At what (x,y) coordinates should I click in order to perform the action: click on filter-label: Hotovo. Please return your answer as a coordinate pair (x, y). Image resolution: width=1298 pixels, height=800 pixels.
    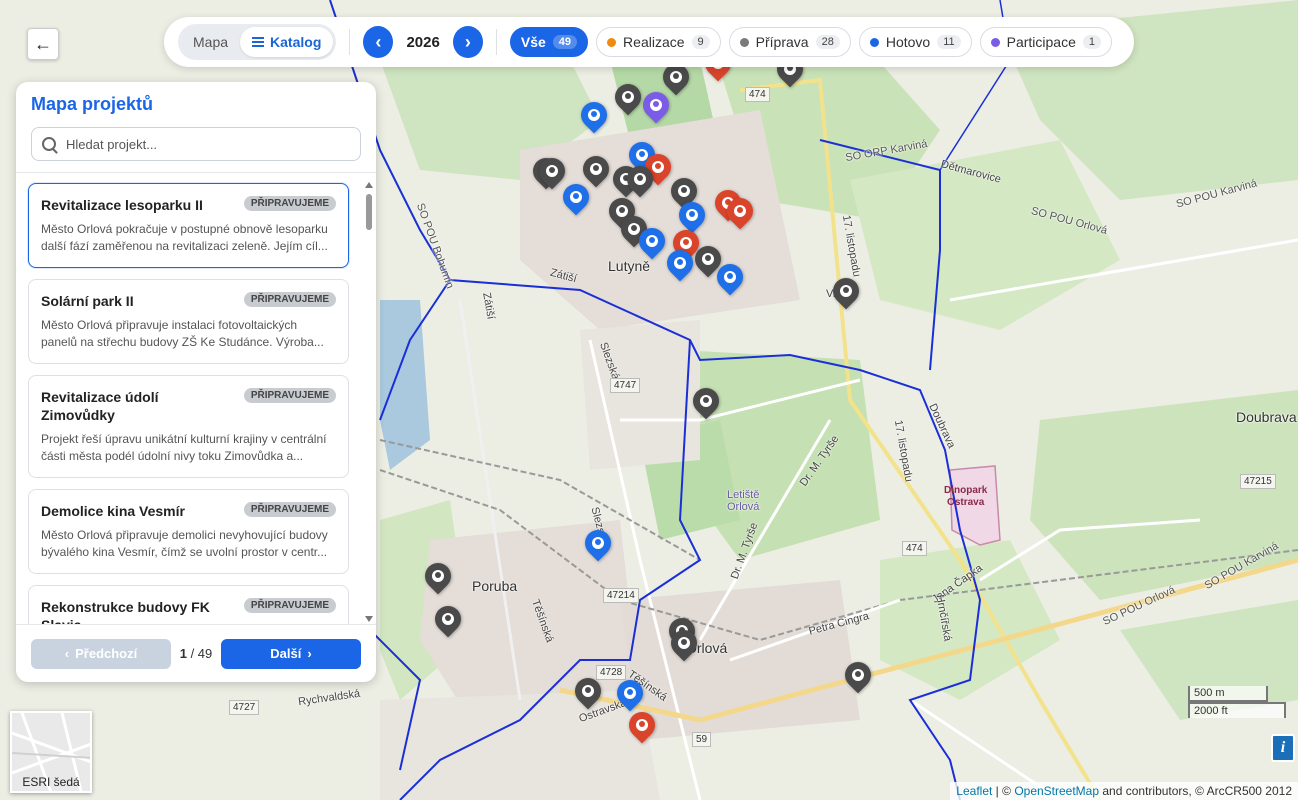
    Looking at the image, I should click on (908, 42).